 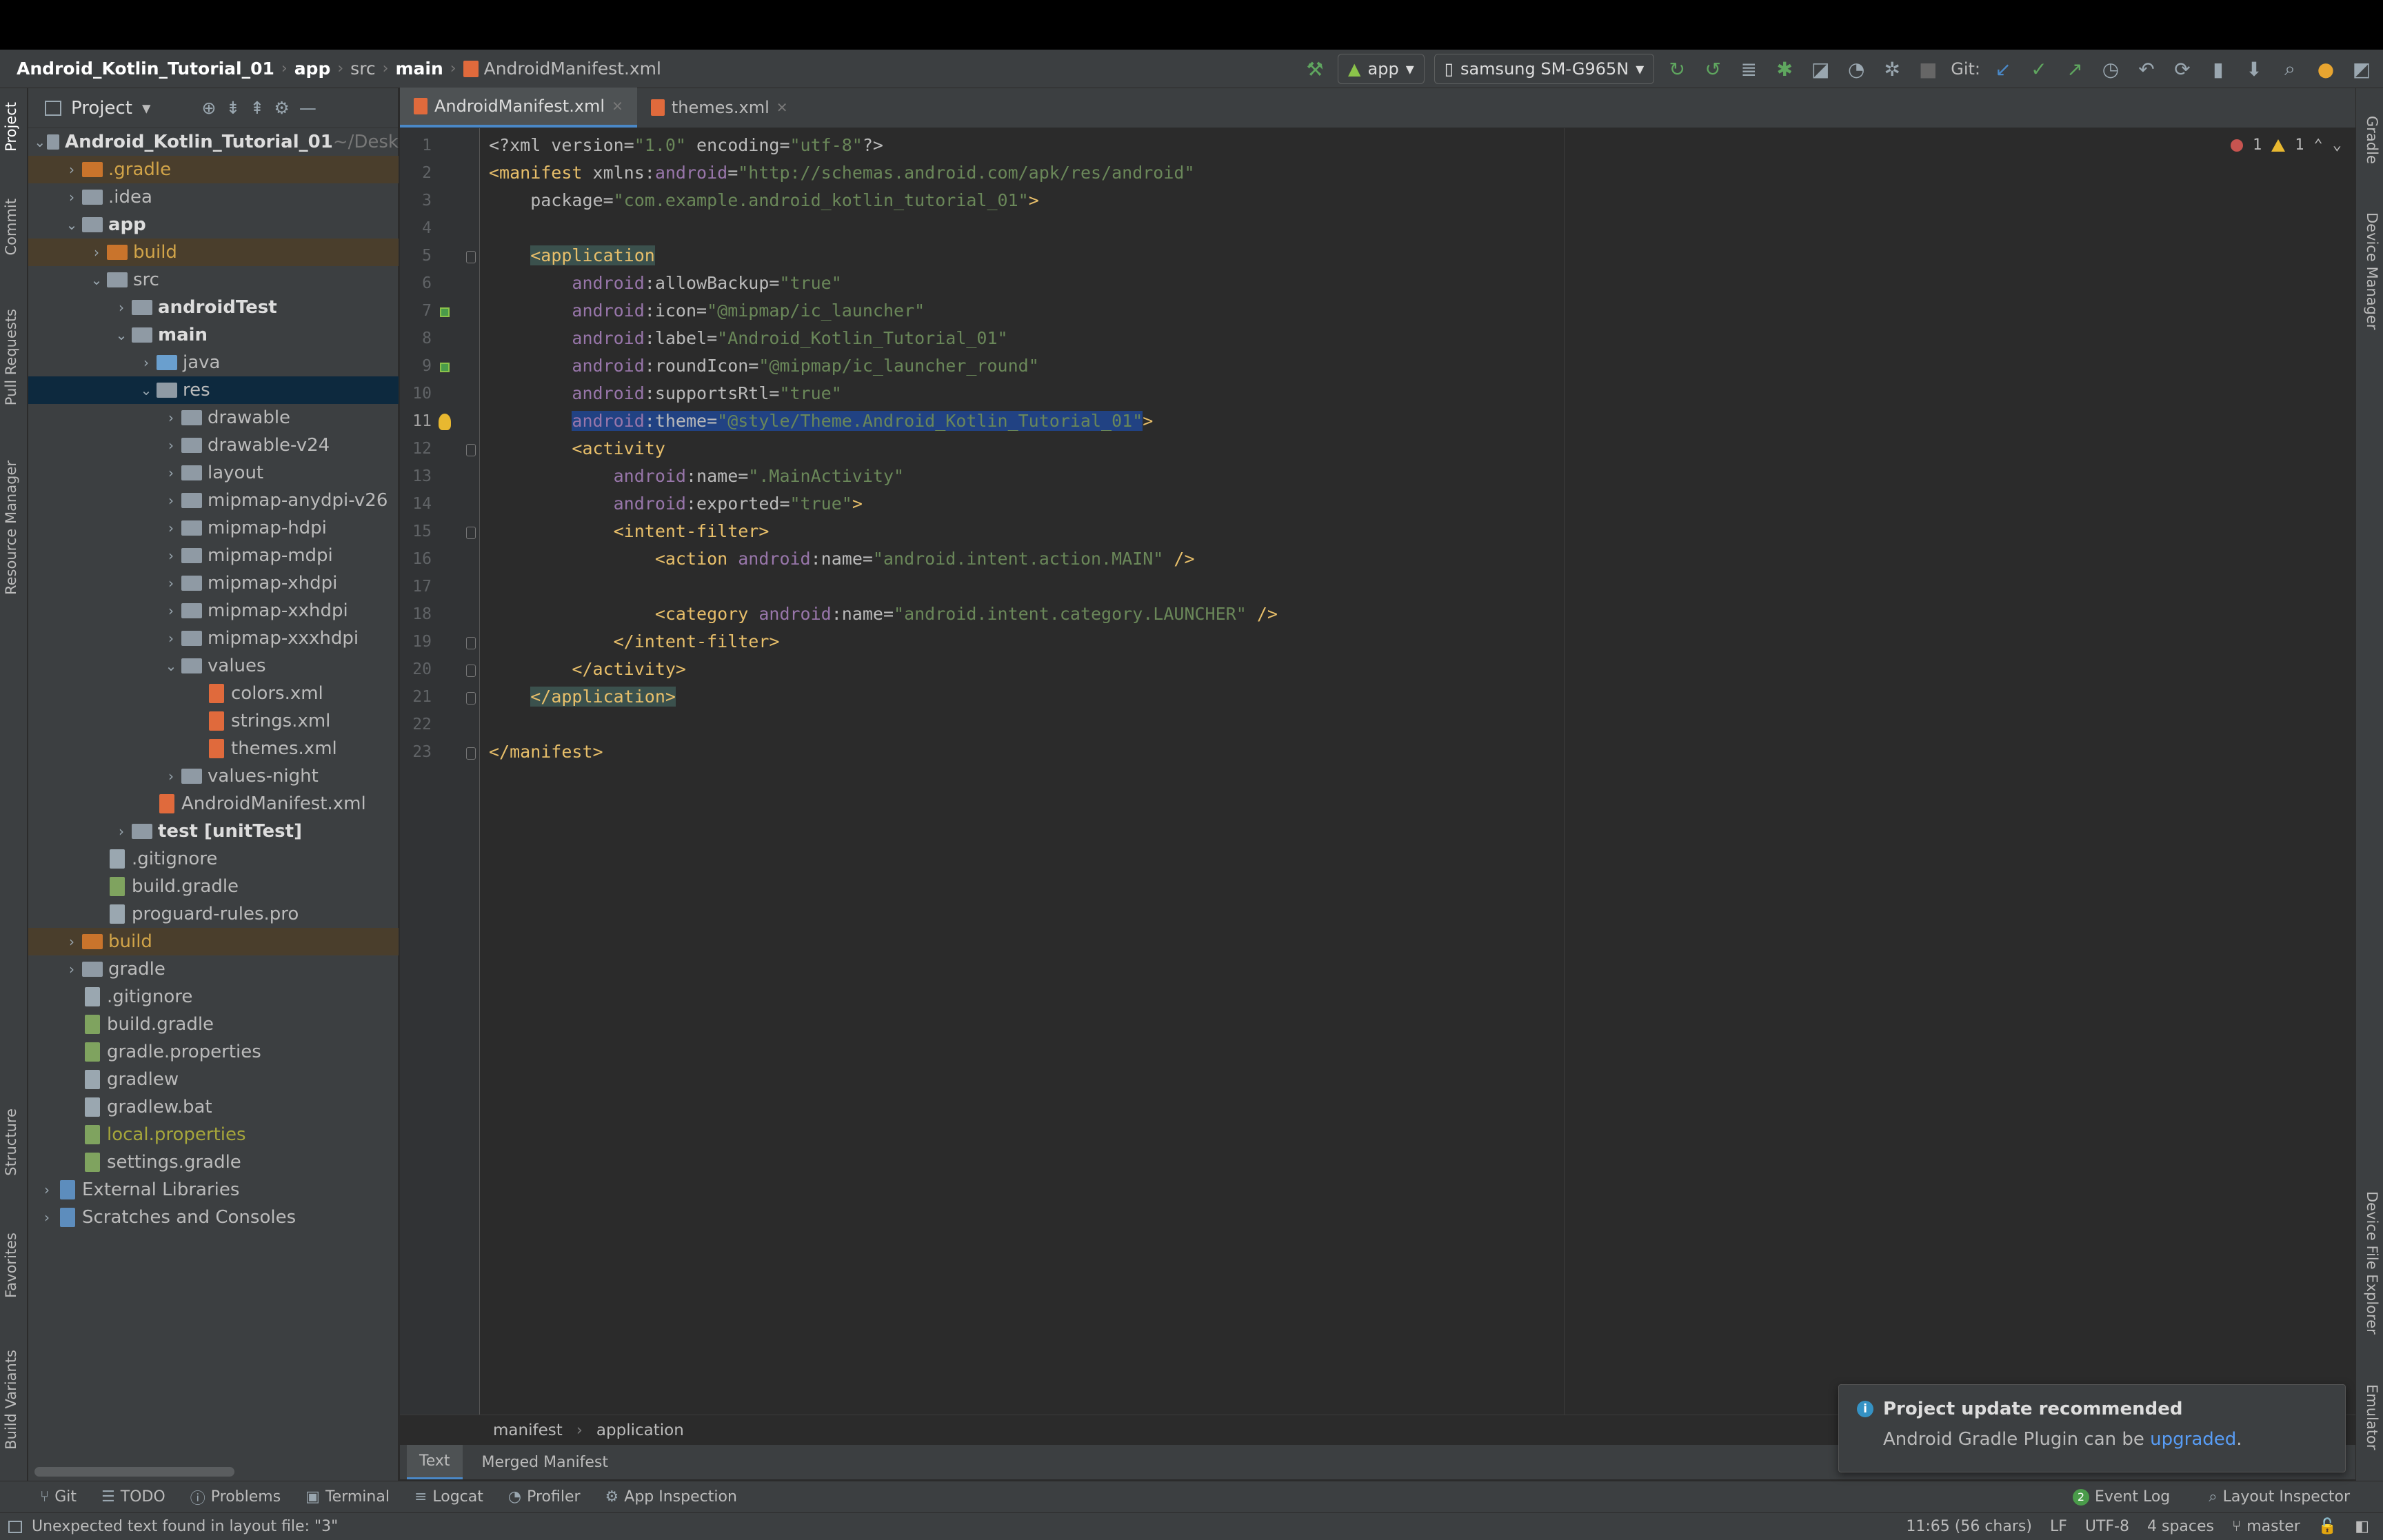 What do you see at coordinates (1749, 69) in the screenshot?
I see `logcat-icon: ≣` at bounding box center [1749, 69].